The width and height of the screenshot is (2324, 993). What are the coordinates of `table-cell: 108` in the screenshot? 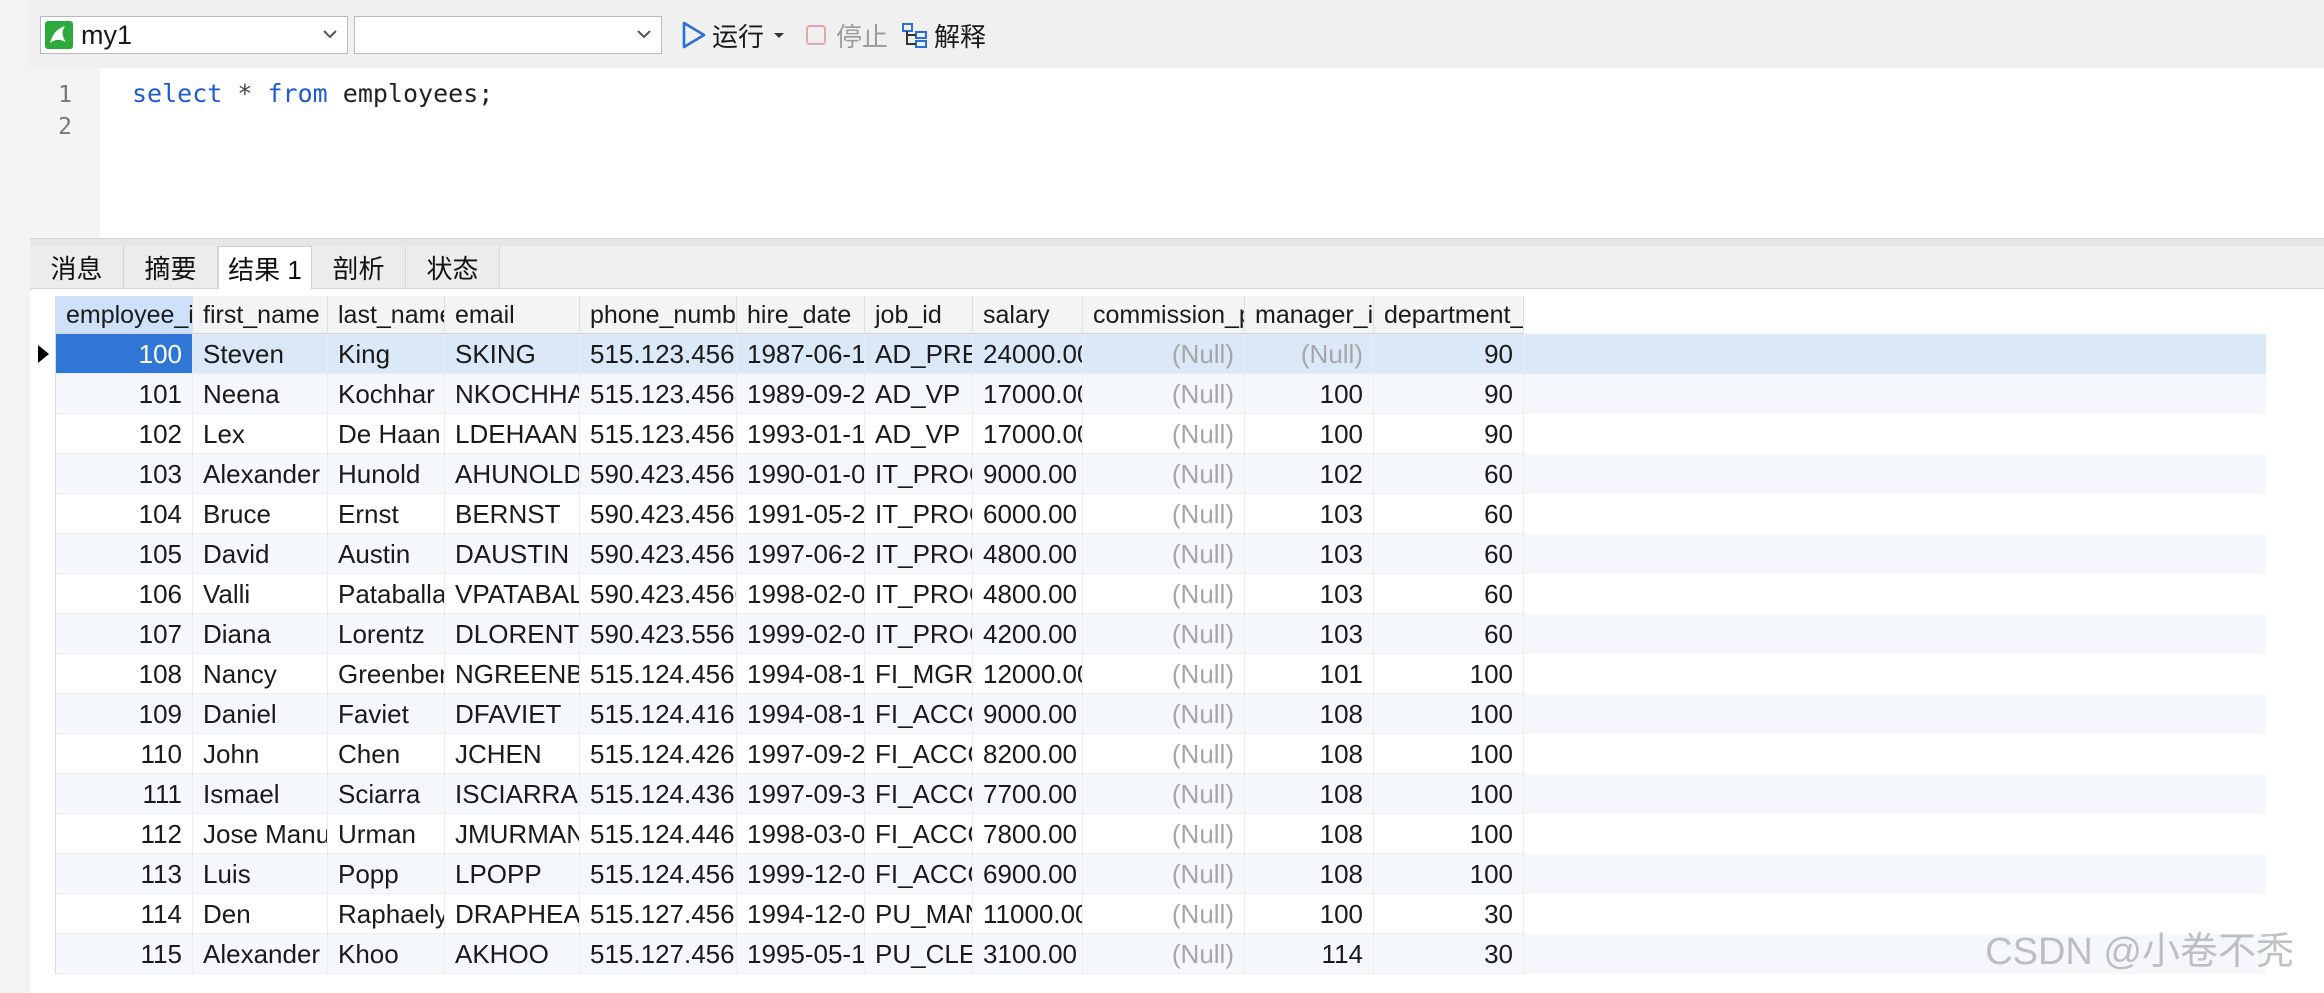 It's located at (124, 674).